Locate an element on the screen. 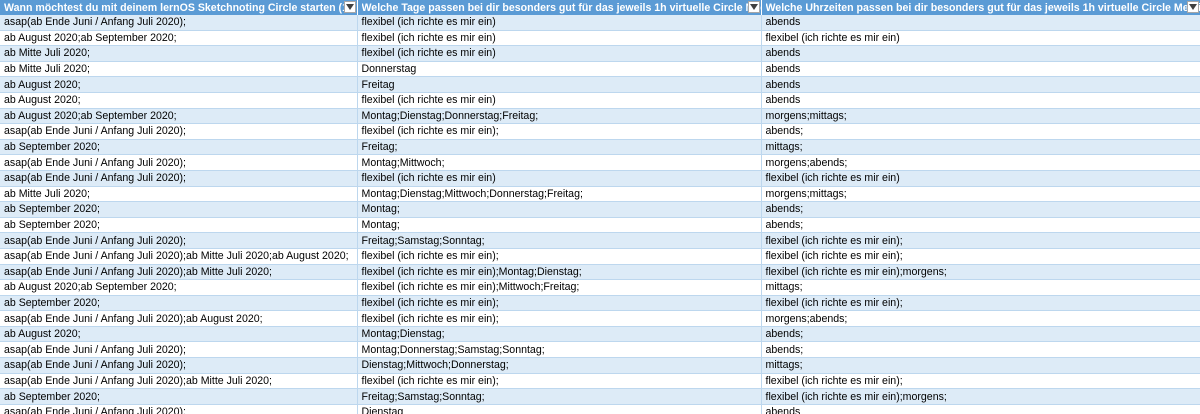  cell-days: Montag;Donnerstag;Samstag;Sonntag; is located at coordinates (559, 350).